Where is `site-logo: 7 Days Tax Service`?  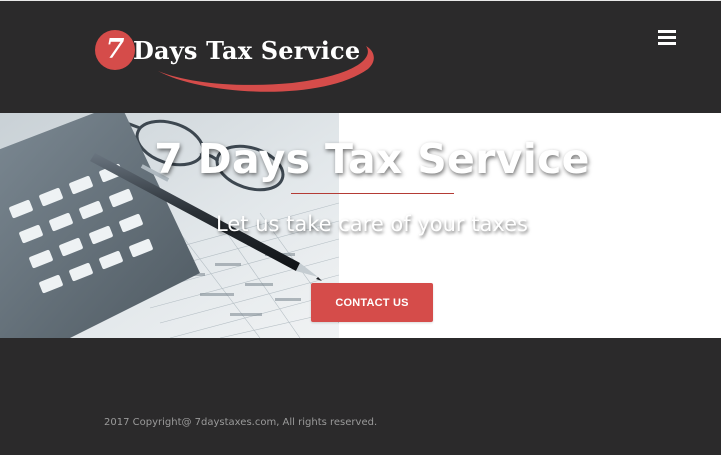 site-logo: 7 Days Tax Service is located at coordinates (234, 62).